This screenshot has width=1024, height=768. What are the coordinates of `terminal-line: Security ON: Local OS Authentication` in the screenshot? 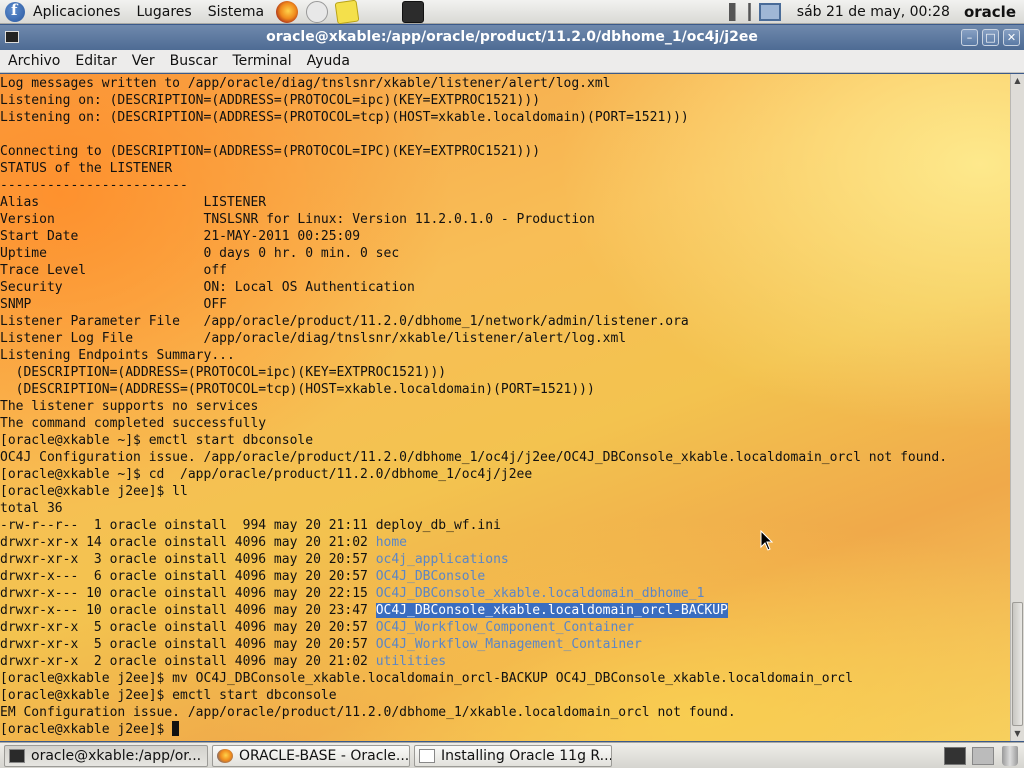 It's located at (505, 287).